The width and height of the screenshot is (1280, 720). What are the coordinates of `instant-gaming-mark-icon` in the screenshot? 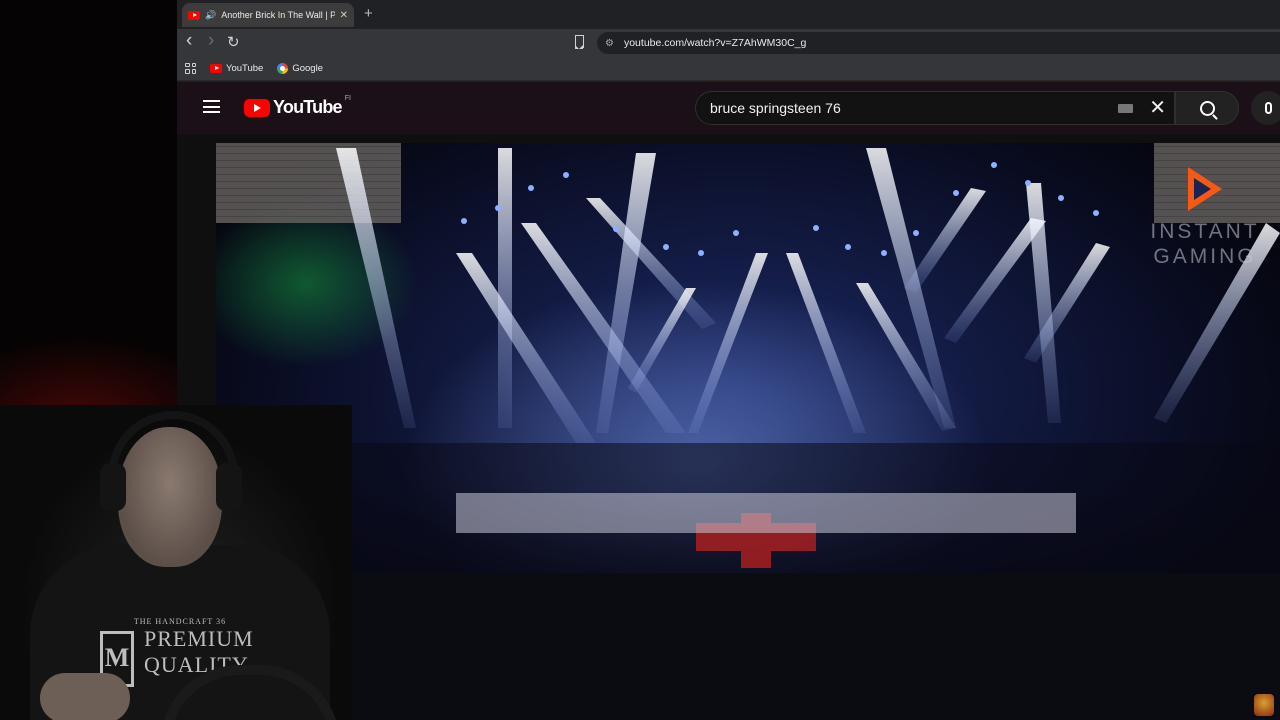 It's located at (1205, 189).